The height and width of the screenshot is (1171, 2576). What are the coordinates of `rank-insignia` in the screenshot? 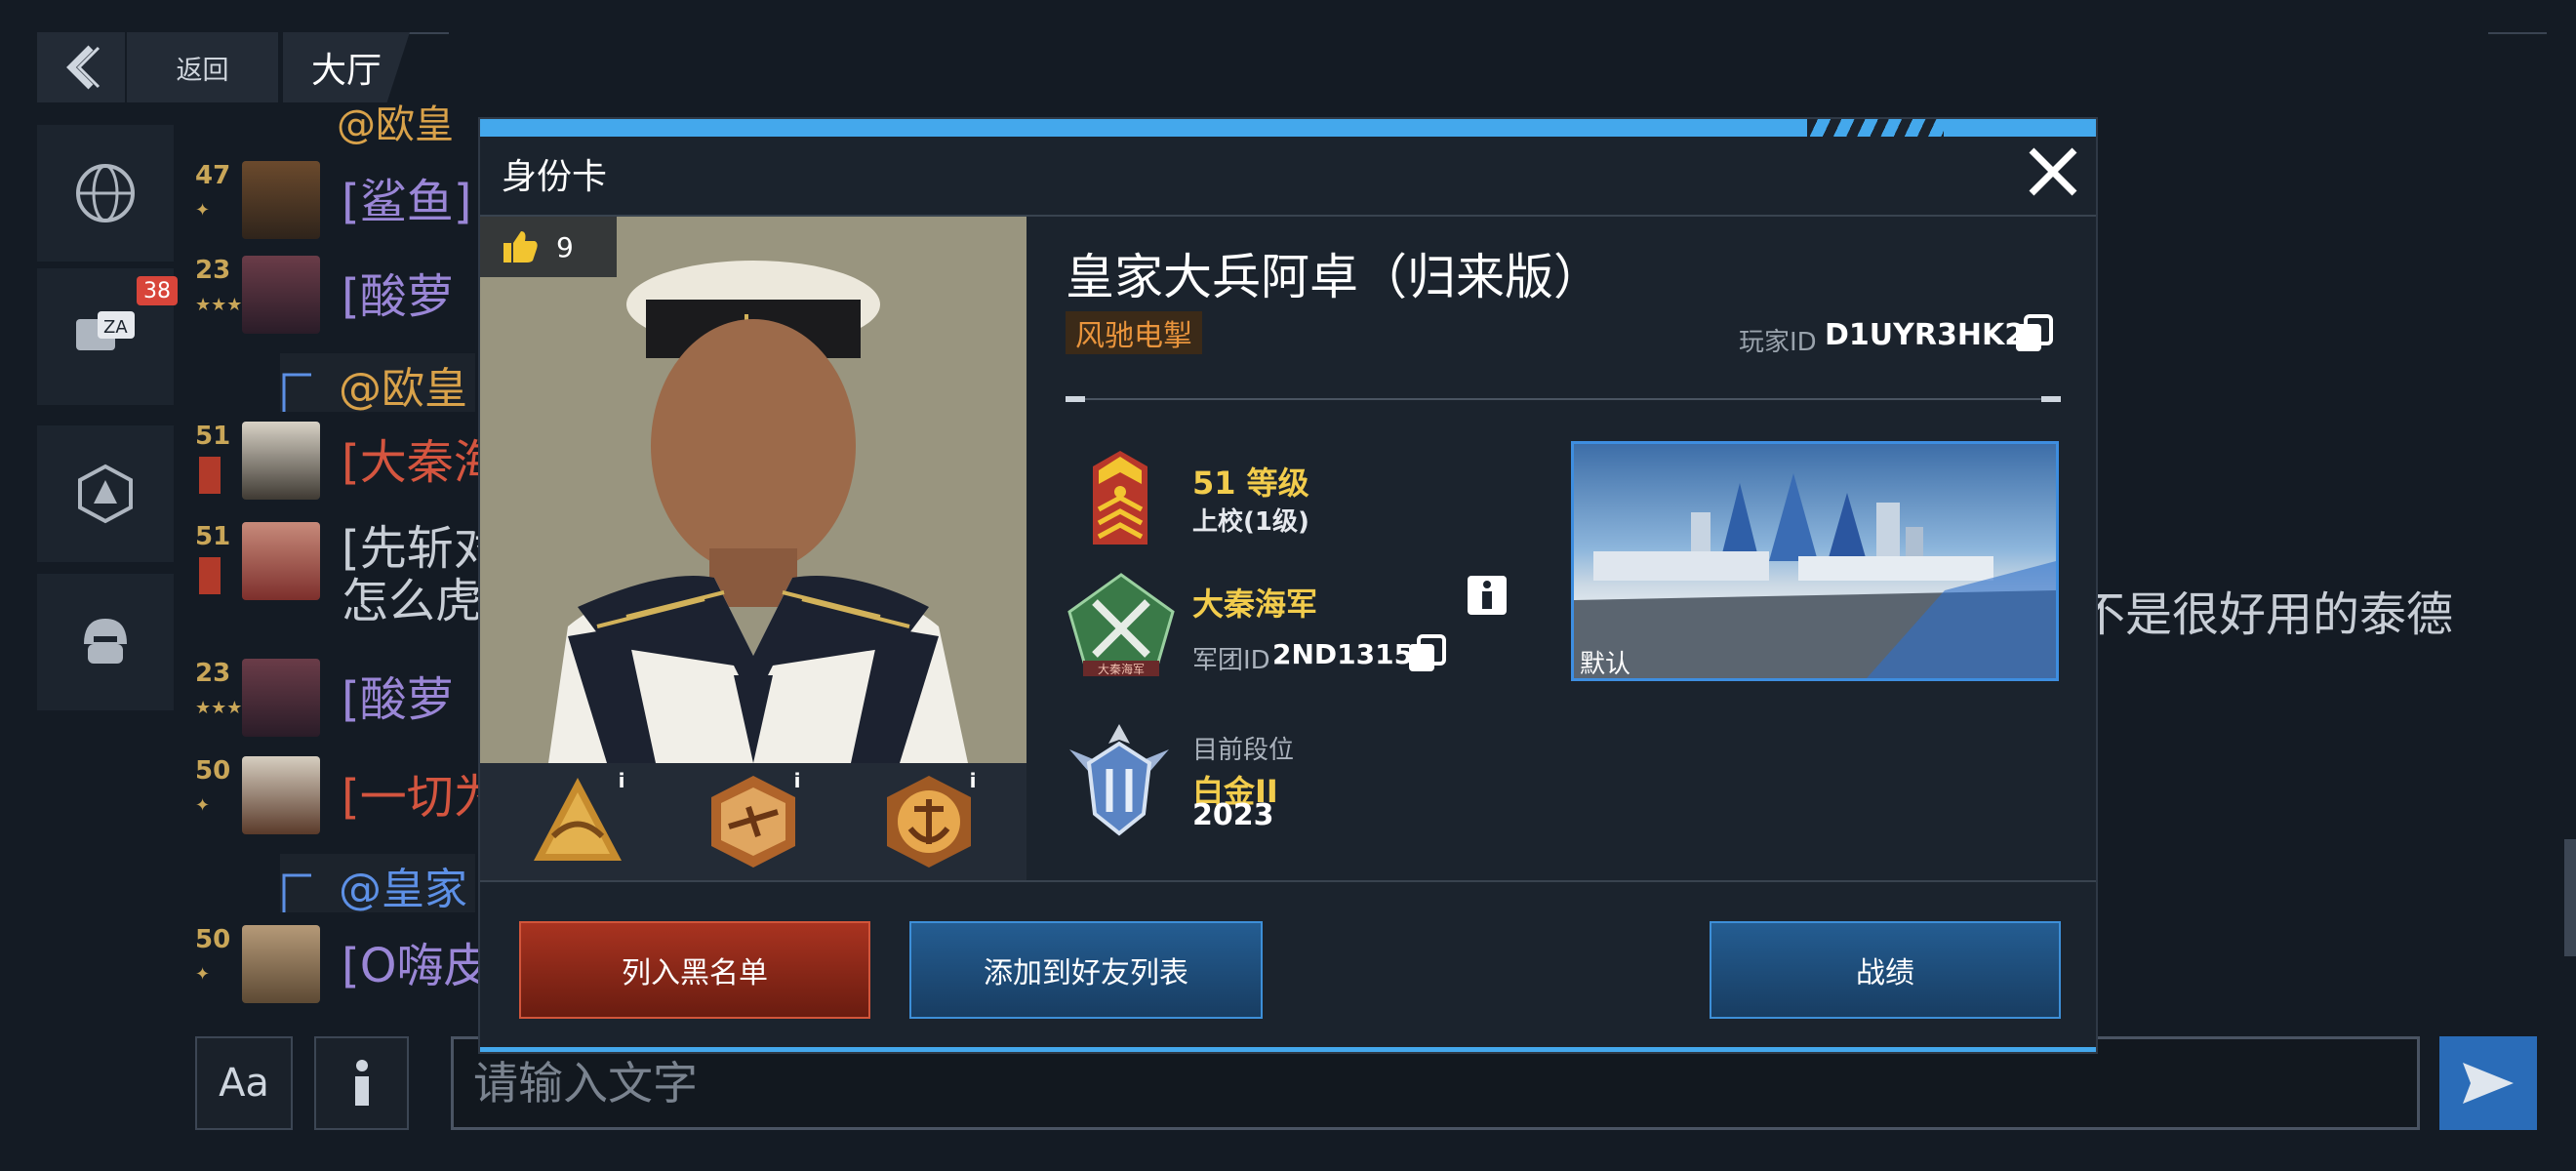 It's located at (1120, 499).